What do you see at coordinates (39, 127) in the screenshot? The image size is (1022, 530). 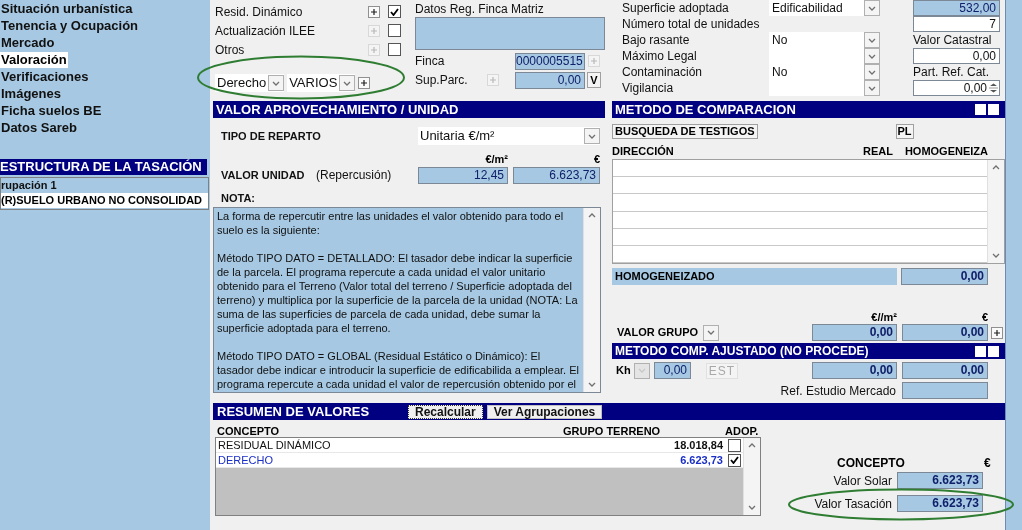 I see `nav-item: Datos Sareb` at bounding box center [39, 127].